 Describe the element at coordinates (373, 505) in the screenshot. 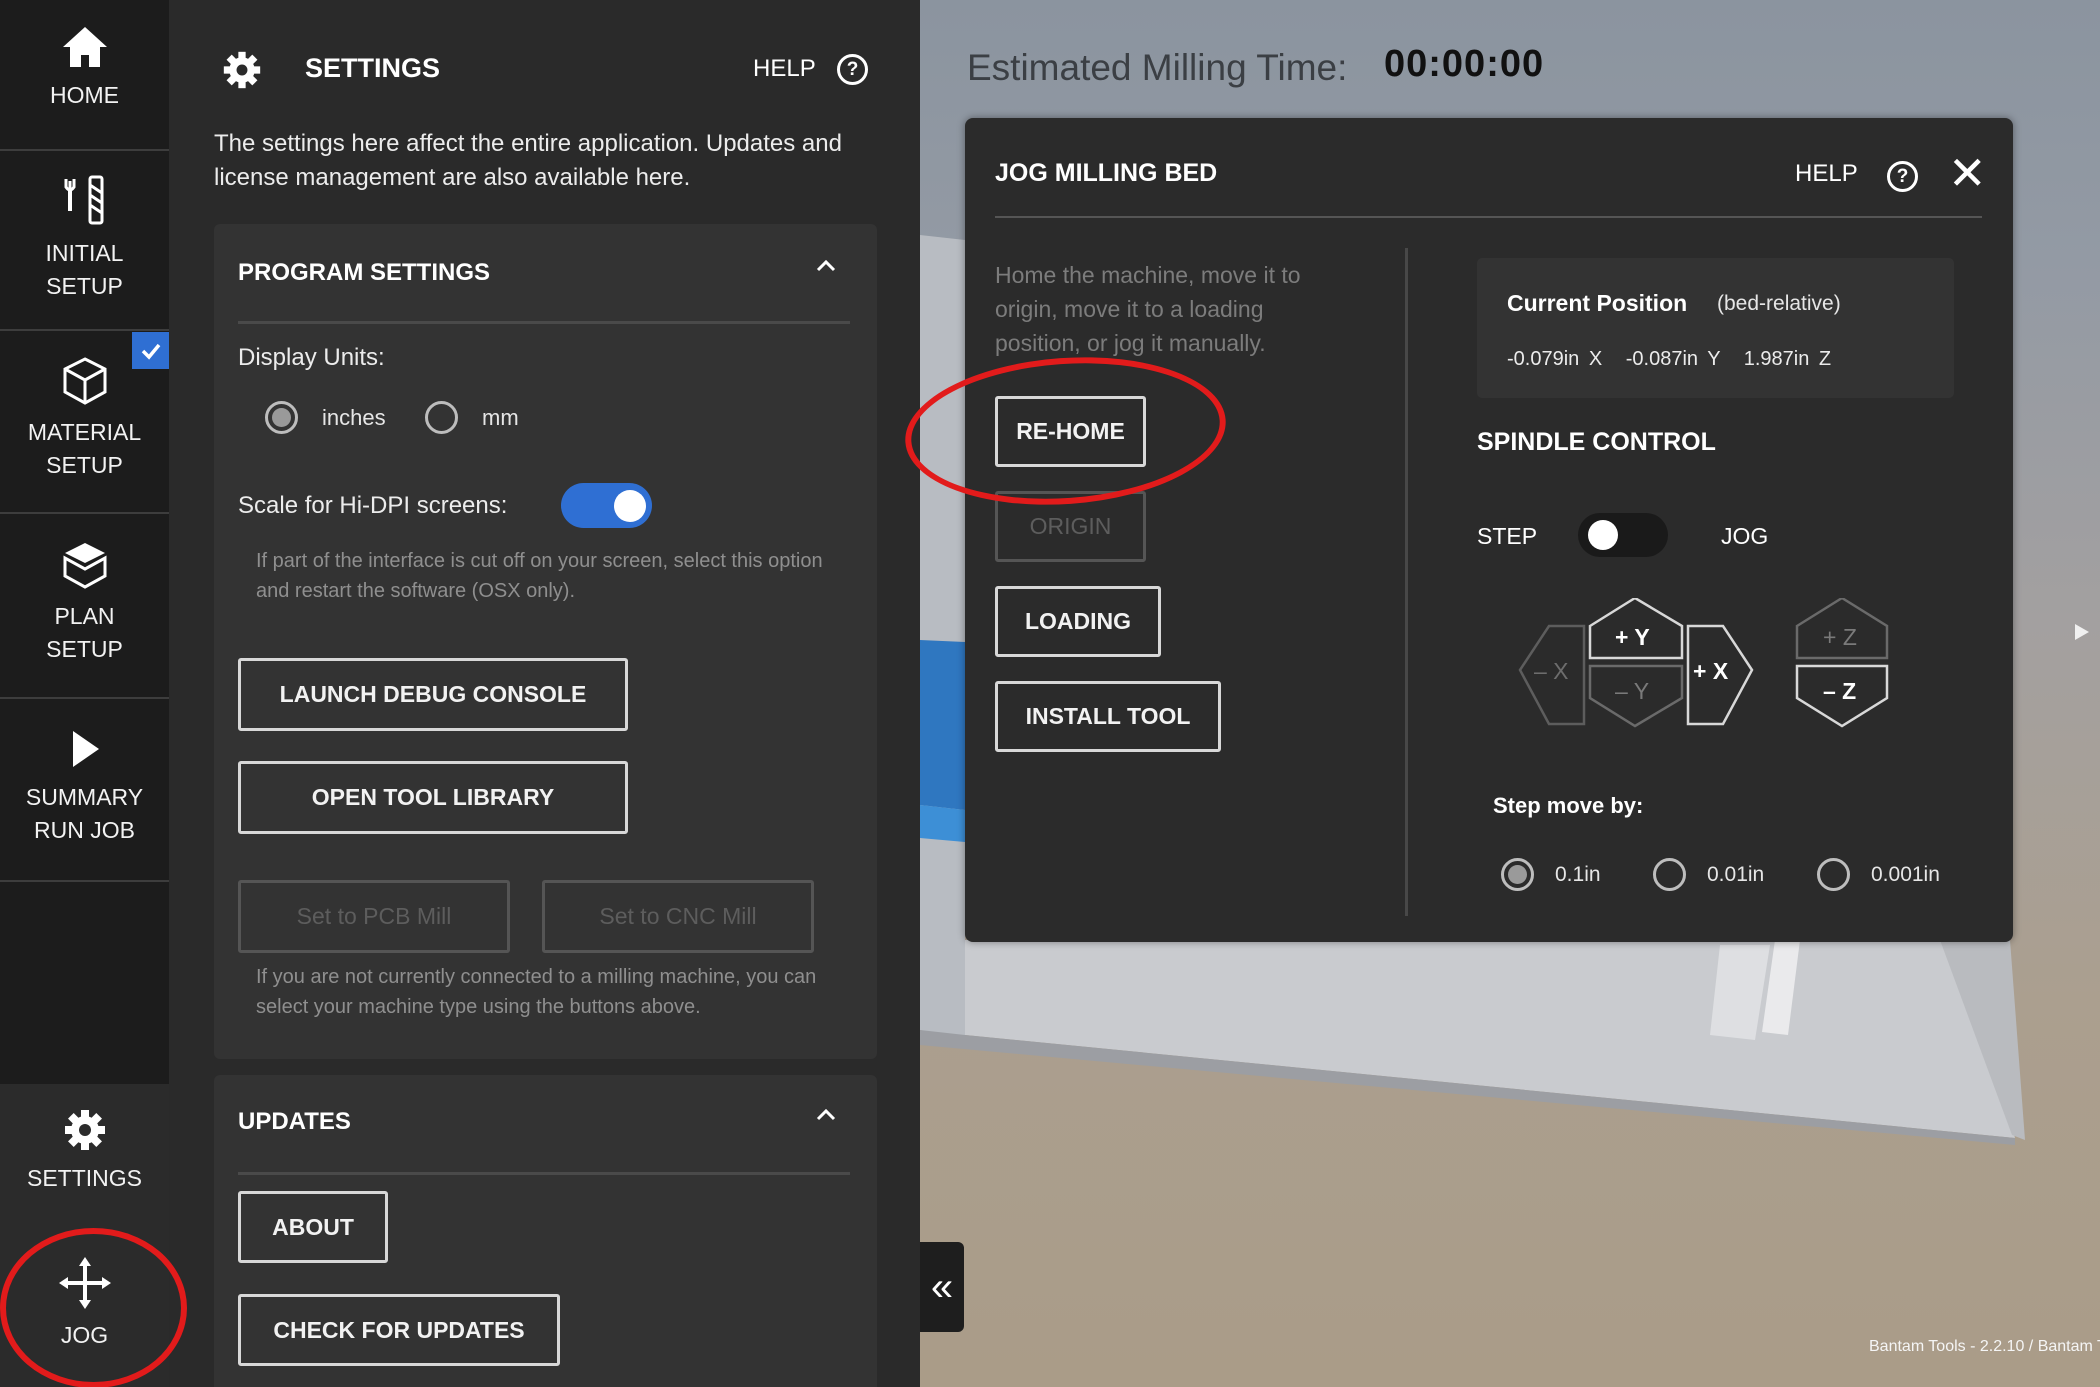

I see `hidpi-label: Scale for Hi-DPI screens:` at that location.